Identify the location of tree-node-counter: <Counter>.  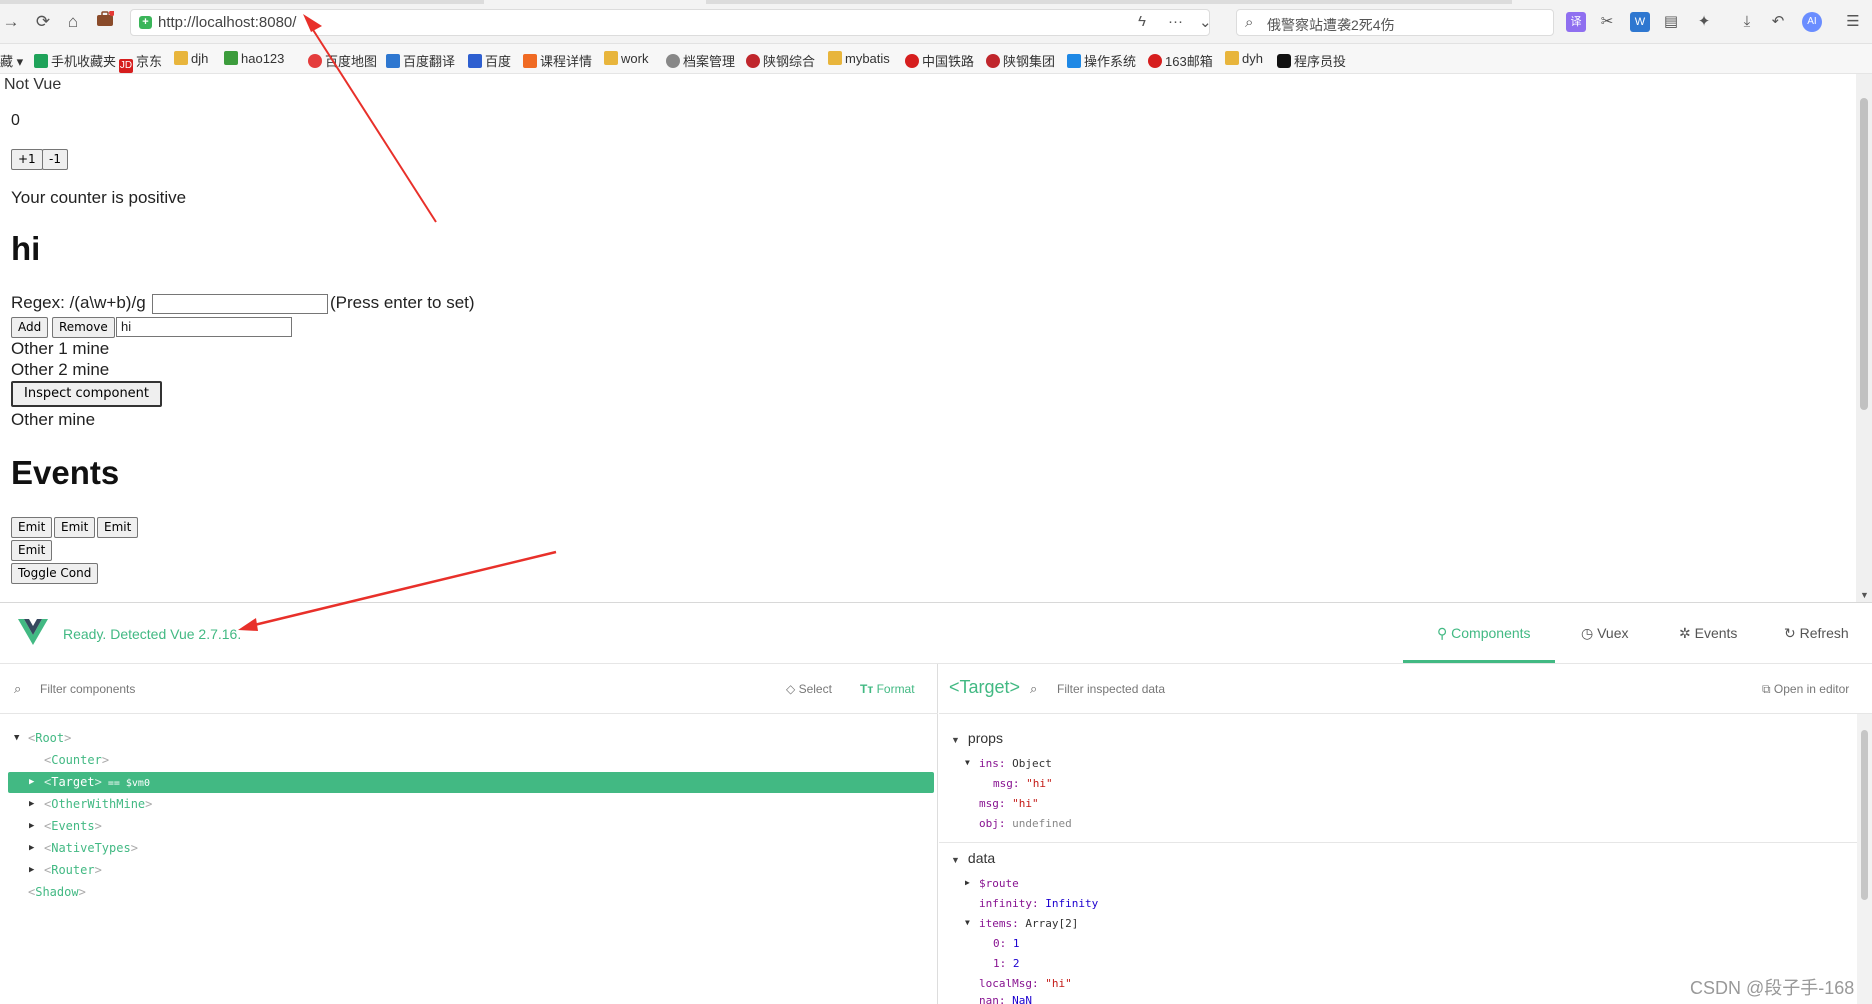
(471, 760).